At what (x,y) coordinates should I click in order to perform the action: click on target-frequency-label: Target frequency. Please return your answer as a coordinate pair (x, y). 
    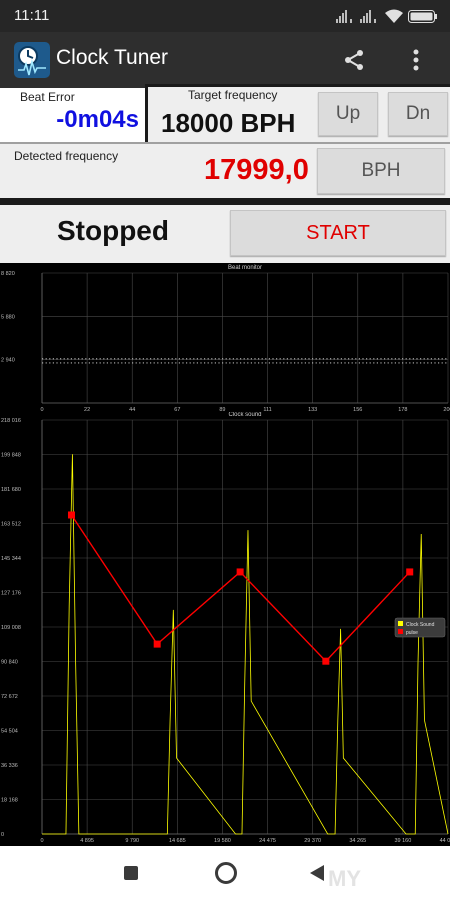
    Looking at the image, I should click on (233, 95).